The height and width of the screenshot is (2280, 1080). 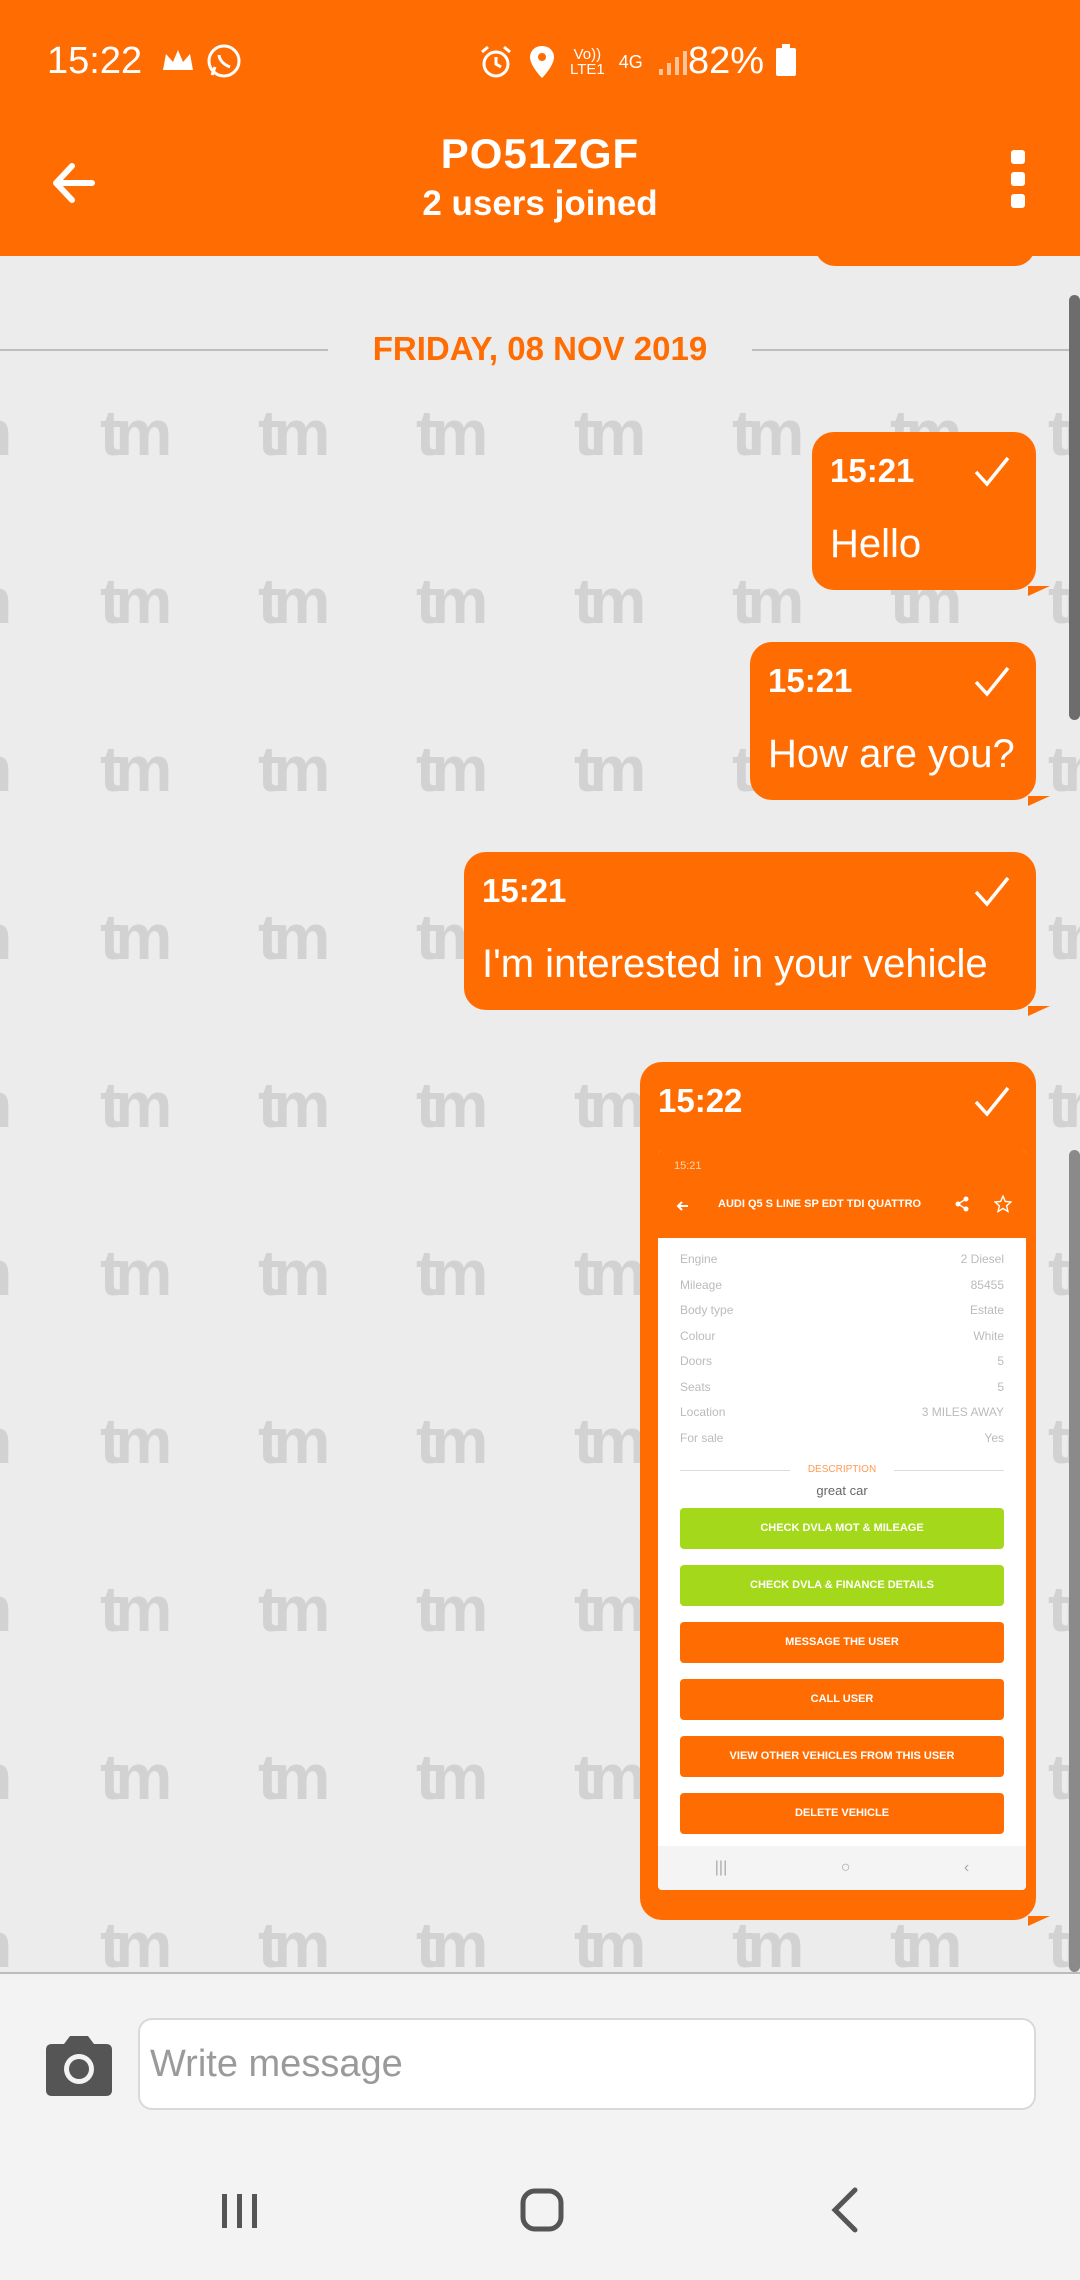 What do you see at coordinates (842, 1528) in the screenshot?
I see `check-dvla-mot-button: CHECK DVLA MOT & MILEAGE` at bounding box center [842, 1528].